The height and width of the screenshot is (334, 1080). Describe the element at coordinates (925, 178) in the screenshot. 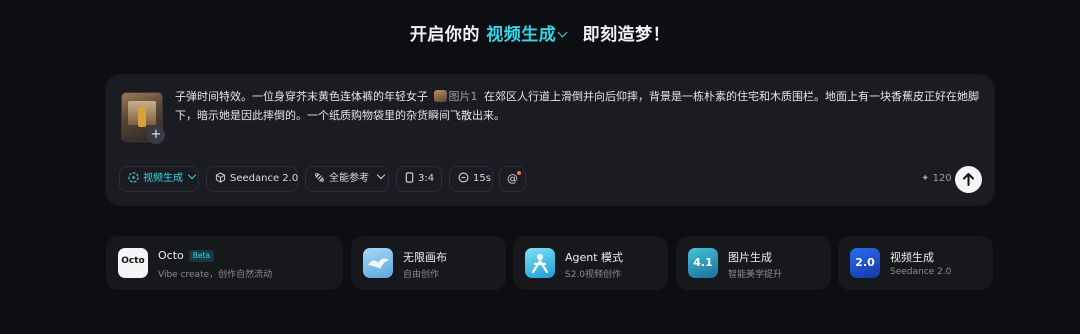

I see `spark-icon: ✦` at that location.